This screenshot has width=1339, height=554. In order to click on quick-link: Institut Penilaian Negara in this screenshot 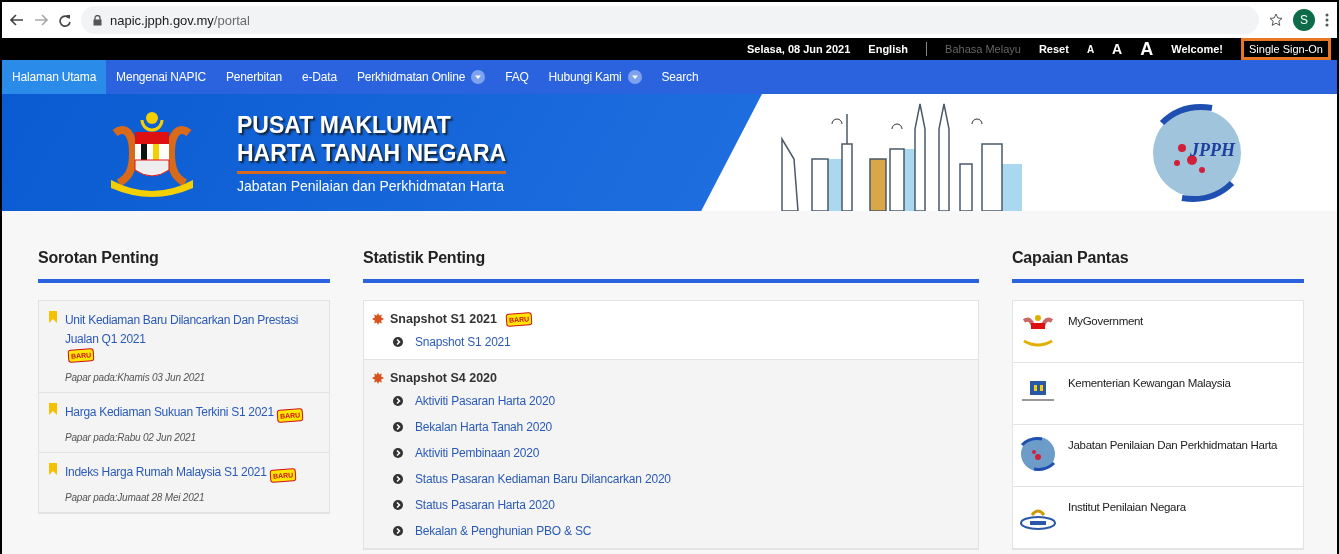, I will do `click(1158, 518)`.